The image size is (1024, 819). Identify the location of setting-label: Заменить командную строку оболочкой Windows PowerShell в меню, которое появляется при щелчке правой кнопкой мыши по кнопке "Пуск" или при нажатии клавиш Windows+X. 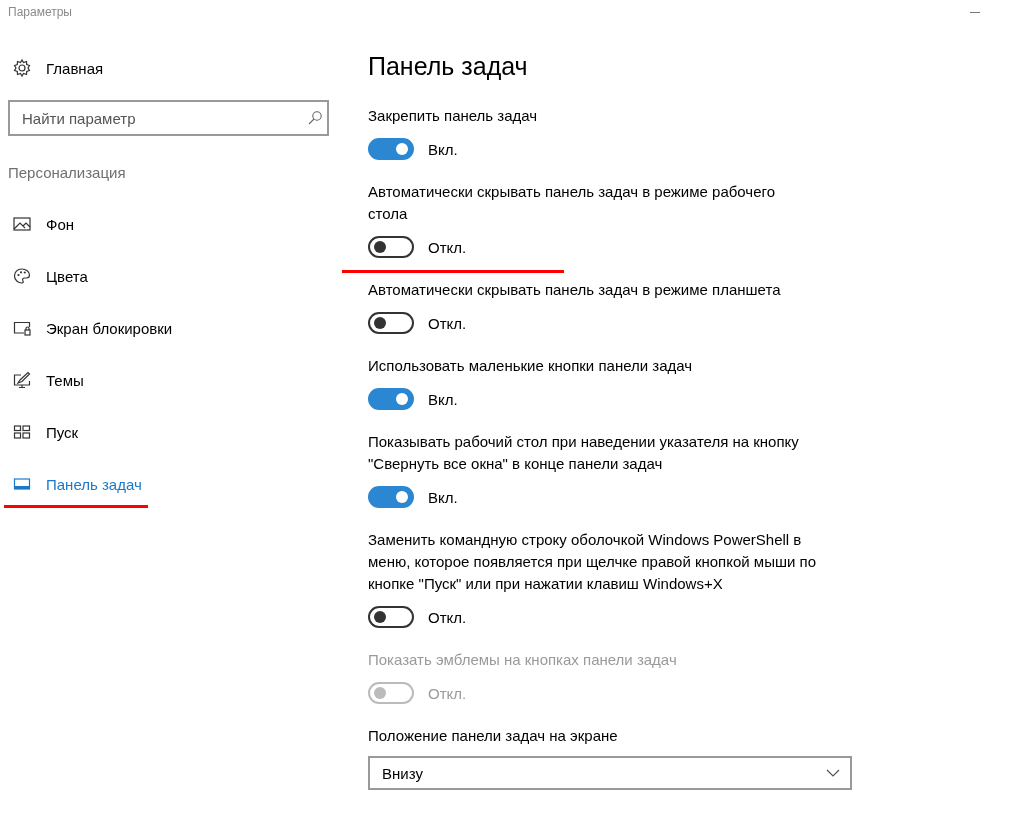
(592, 562).